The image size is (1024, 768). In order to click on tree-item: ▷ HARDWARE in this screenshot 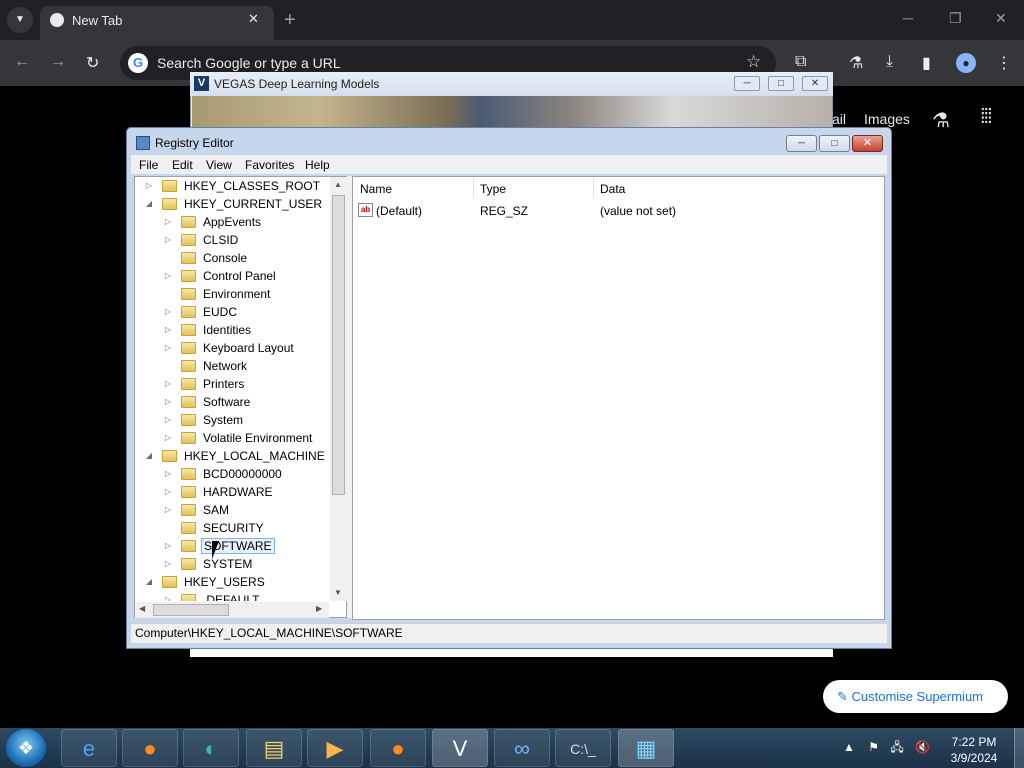, I will do `click(232, 492)`.